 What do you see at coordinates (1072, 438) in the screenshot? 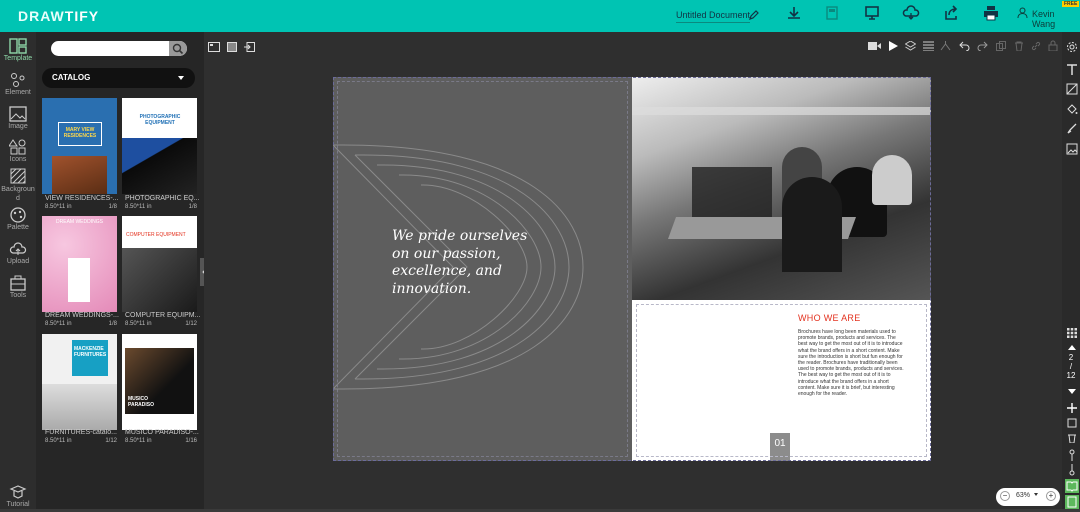
I see `delete-page-icon` at bounding box center [1072, 438].